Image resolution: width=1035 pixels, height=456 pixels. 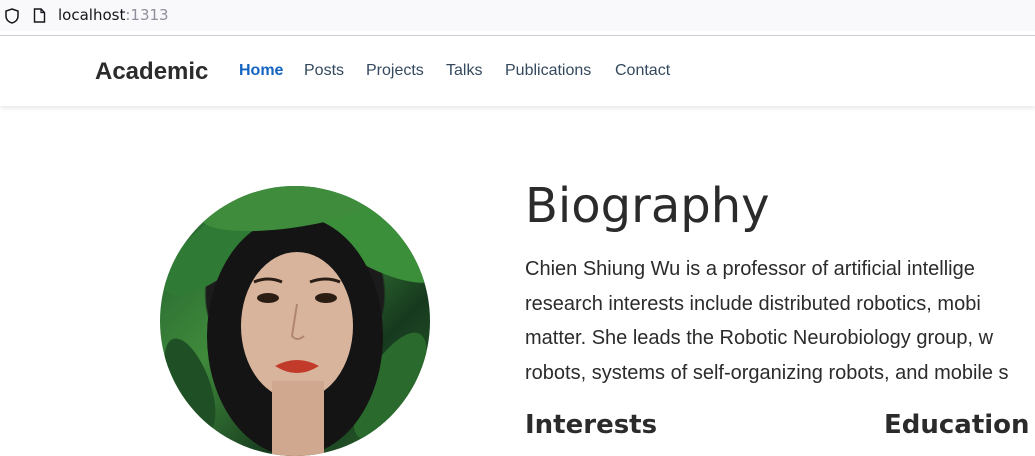 I want to click on nav-home: Home, so click(x=261, y=71).